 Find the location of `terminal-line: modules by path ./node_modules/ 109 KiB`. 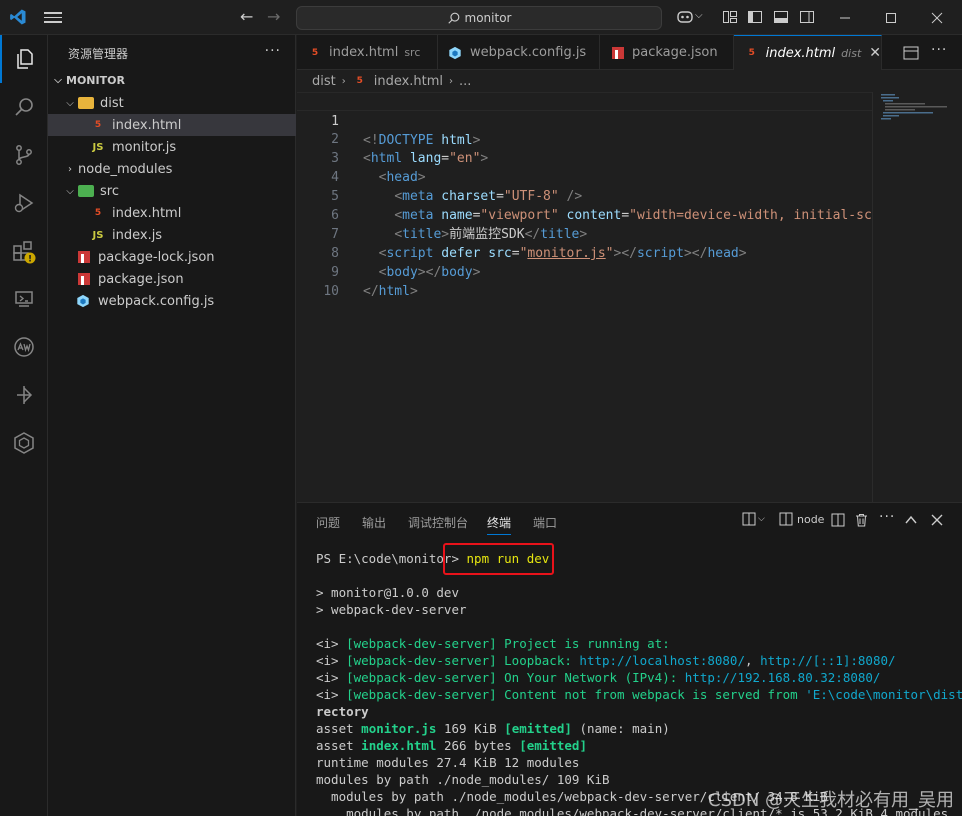

terminal-line: modules by path ./node_modules/ 109 KiB is located at coordinates (463, 779).